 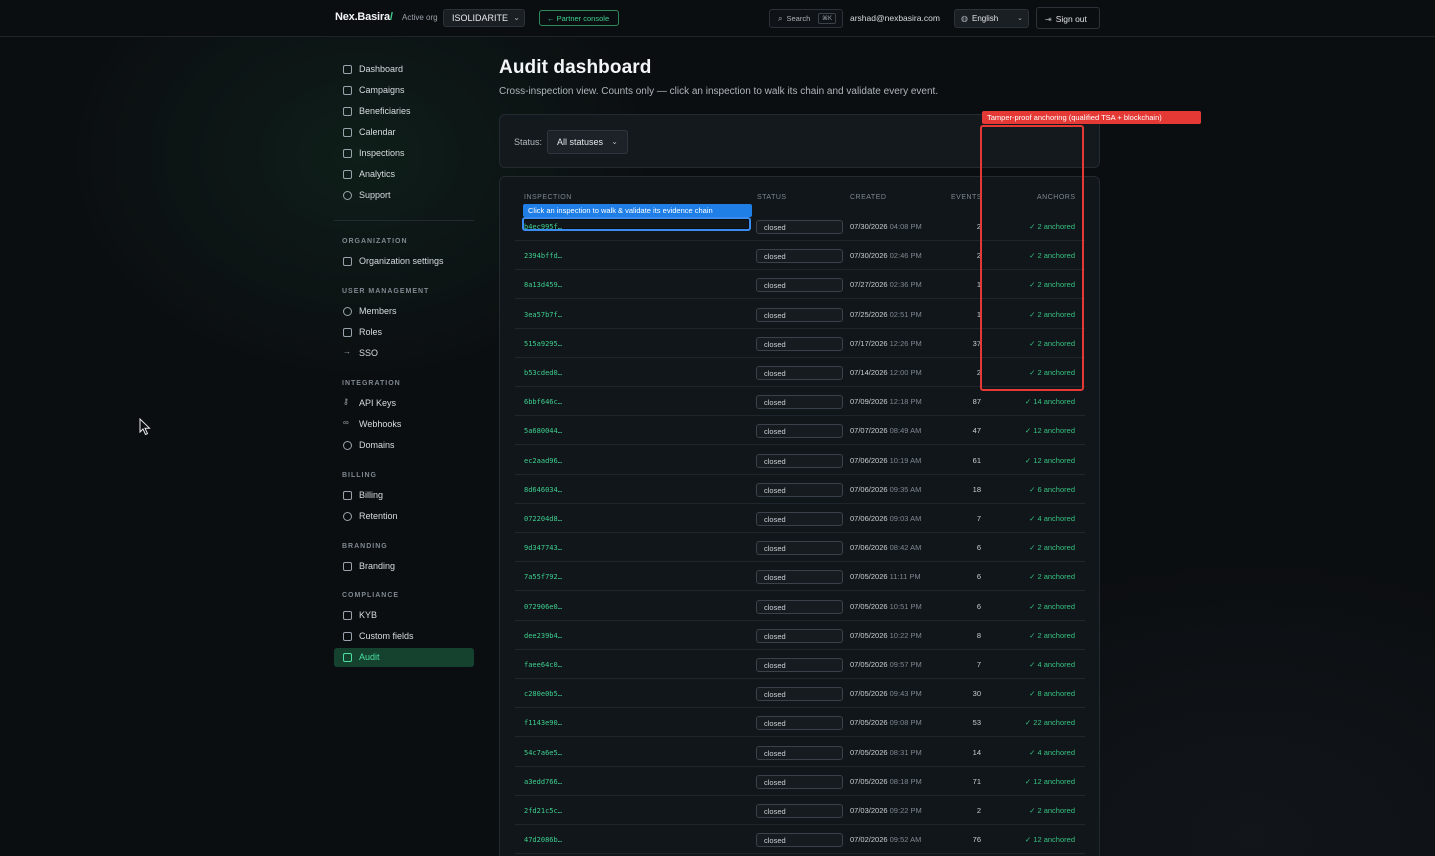 I want to click on sidebar-item-branding: Branding, so click(x=404, y=566).